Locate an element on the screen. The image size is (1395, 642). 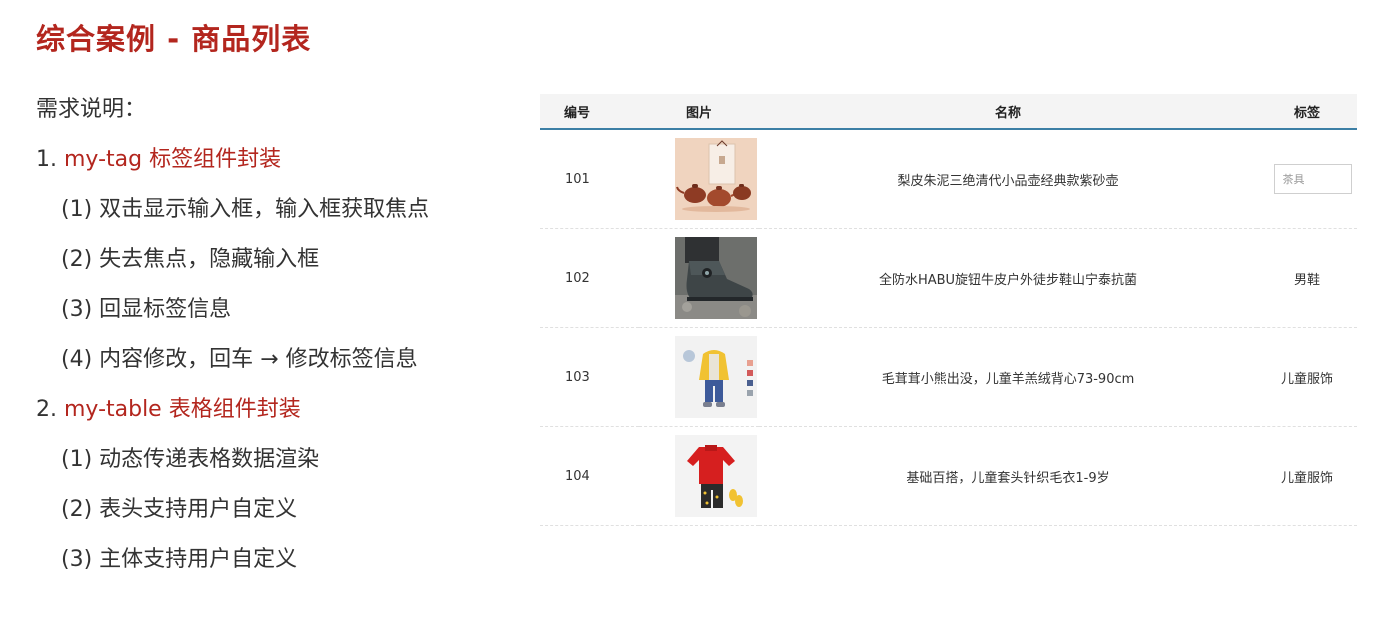
product-tag: 男鞋 is located at coordinates (1307, 278).